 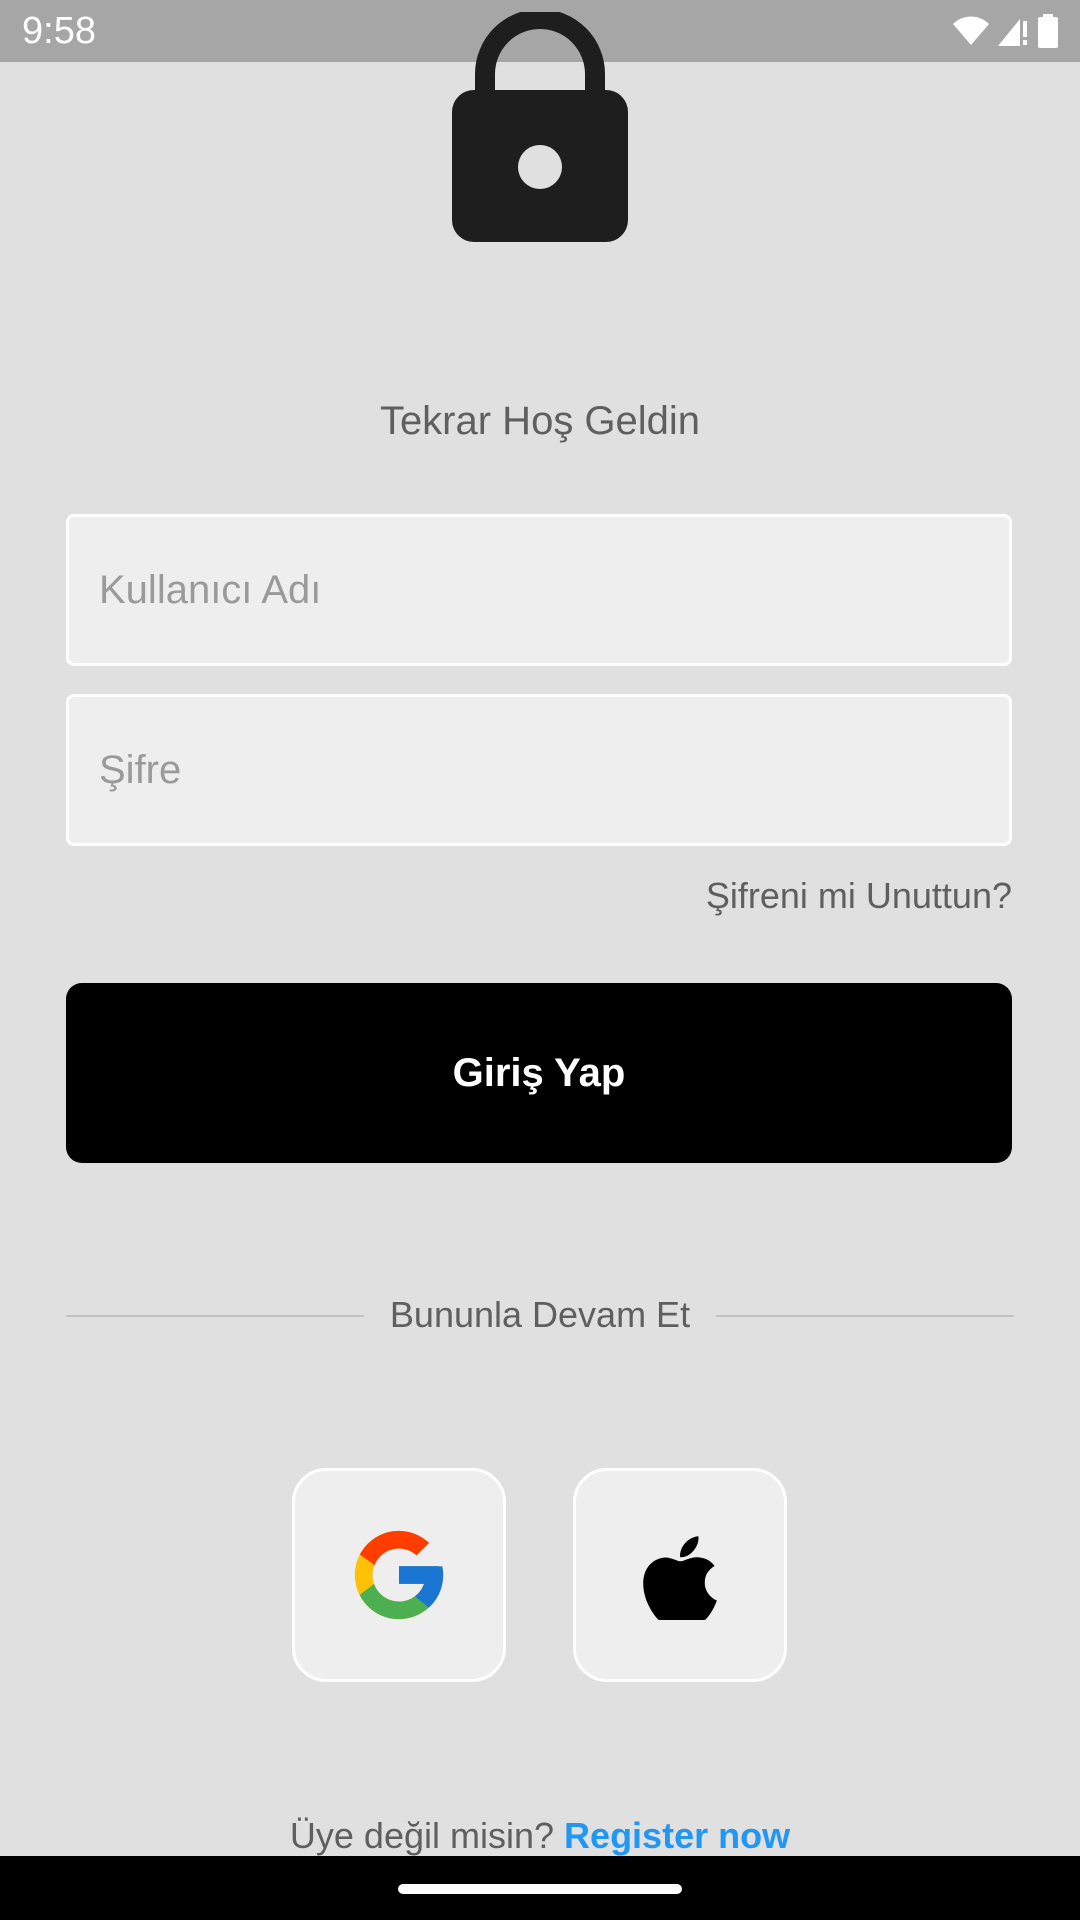 What do you see at coordinates (1048, 31) in the screenshot?
I see `battery-icon` at bounding box center [1048, 31].